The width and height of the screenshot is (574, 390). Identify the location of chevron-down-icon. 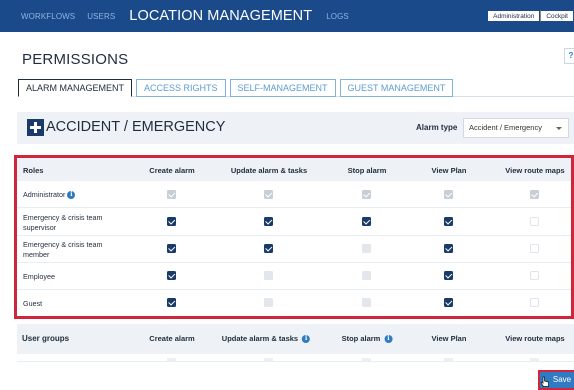
(559, 128).